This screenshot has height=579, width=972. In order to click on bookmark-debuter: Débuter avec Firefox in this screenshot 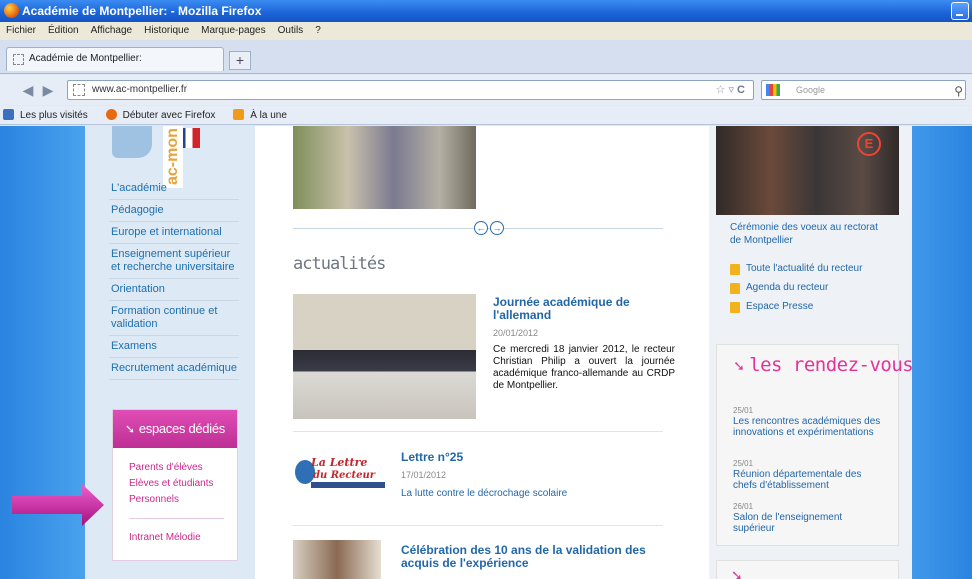, I will do `click(163, 115)`.